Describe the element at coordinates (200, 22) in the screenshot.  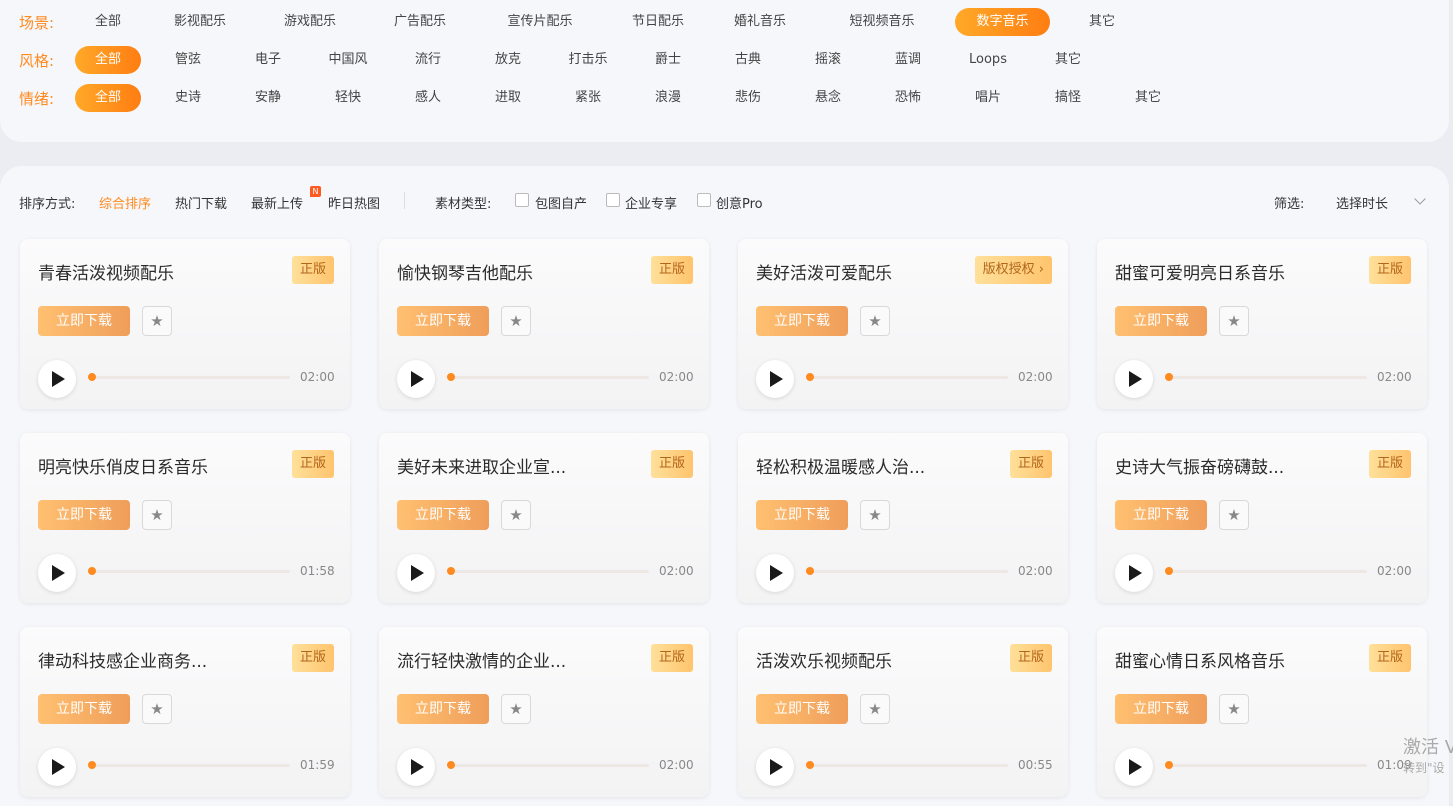
I see `filter-option-scene-1: 影视配乐` at that location.